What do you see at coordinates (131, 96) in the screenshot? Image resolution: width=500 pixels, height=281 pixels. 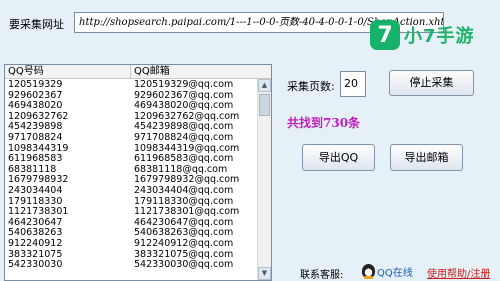 I see `list-row: 929602367 929602367@qq.com` at bounding box center [131, 96].